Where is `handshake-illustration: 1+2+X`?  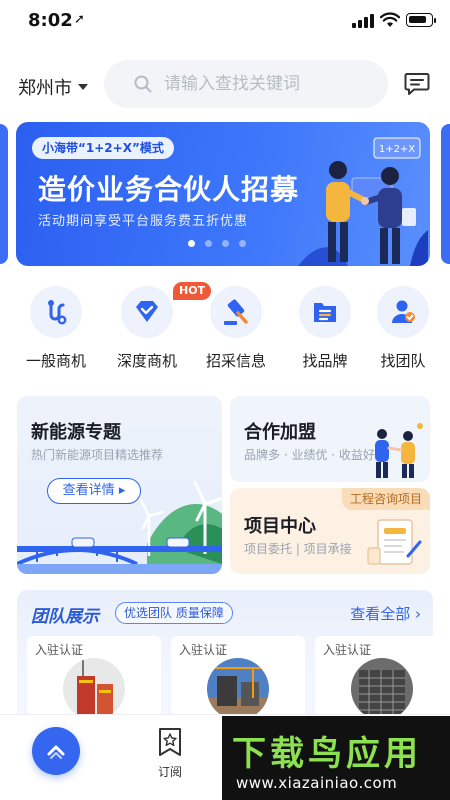 handshake-illustration: 1+2+X is located at coordinates (363, 201).